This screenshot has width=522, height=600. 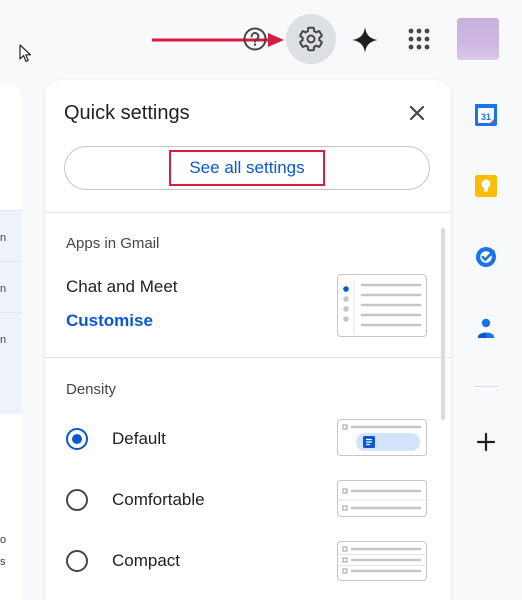 I want to click on tasks-app-button, so click(x=486, y=257).